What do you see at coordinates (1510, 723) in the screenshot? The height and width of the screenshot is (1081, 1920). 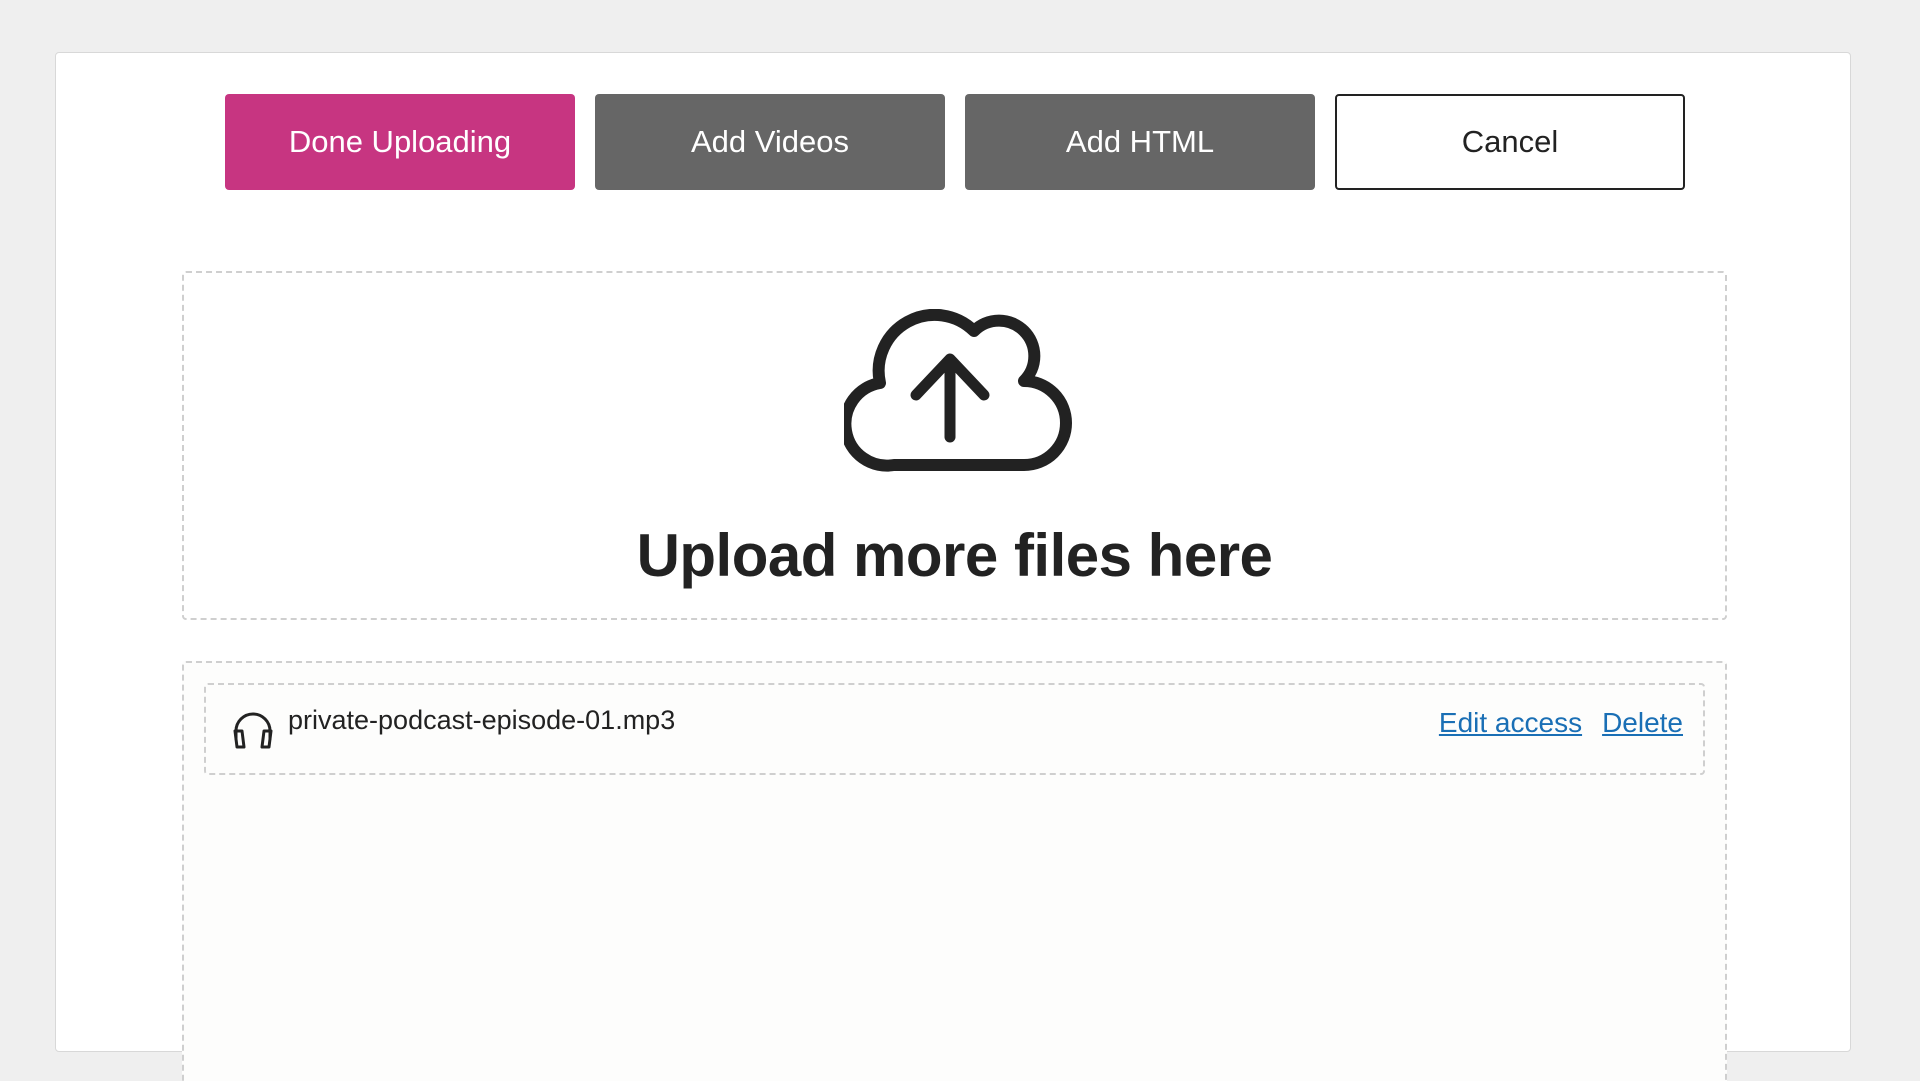 I see `edit-access-link: Edit access` at bounding box center [1510, 723].